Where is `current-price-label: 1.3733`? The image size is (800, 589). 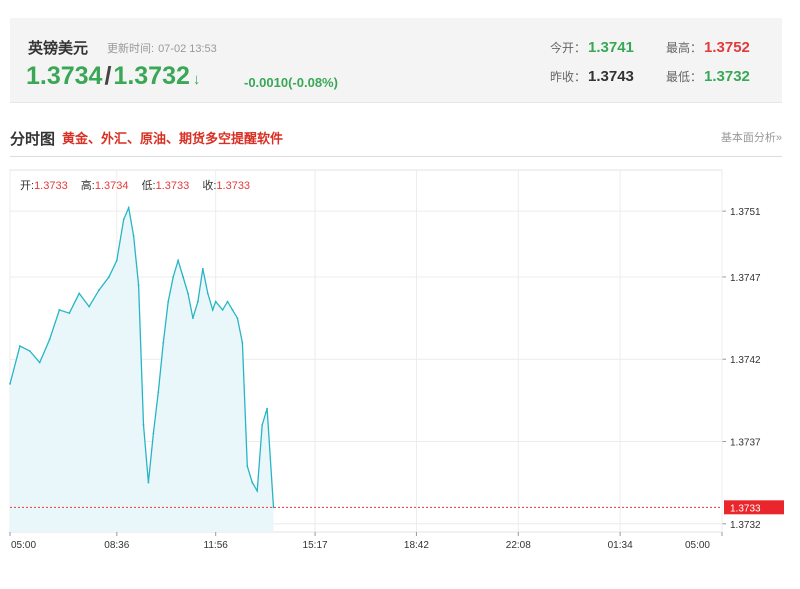
current-price-label: 1.3733 is located at coordinates (745, 508).